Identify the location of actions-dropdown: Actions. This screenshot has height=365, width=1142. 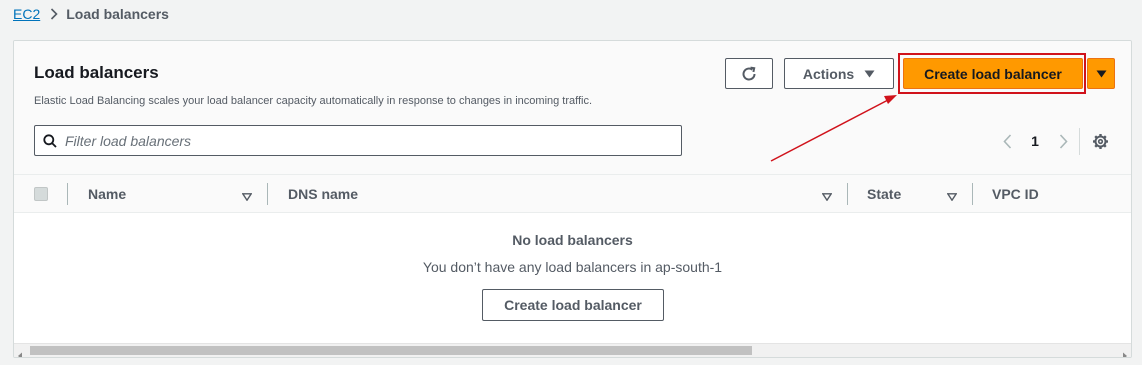
(839, 73).